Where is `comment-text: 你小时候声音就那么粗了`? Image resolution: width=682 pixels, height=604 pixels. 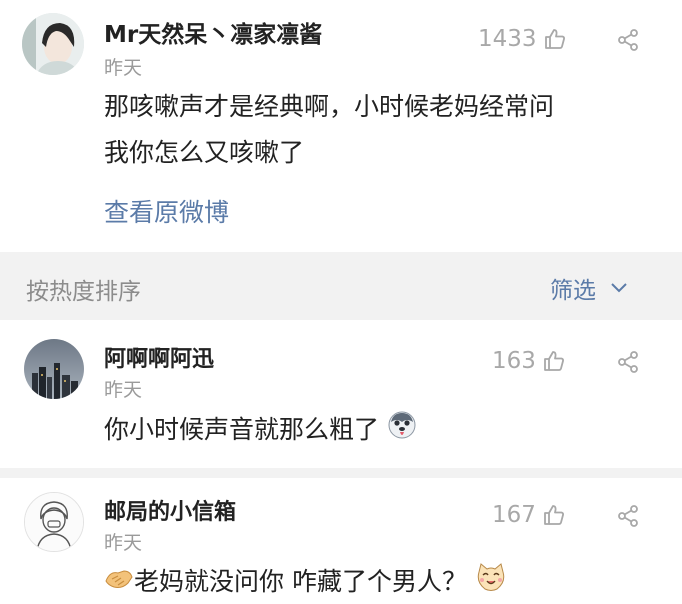
comment-text: 你小时候声音就那么粗了 is located at coordinates (242, 429).